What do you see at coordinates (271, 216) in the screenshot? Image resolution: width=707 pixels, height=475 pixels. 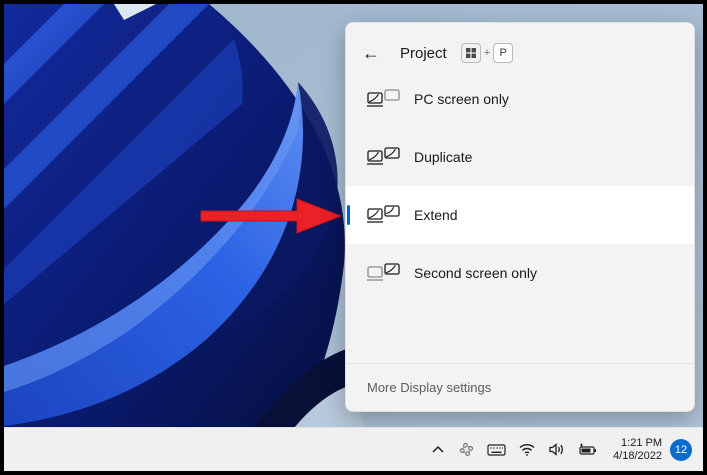 I see `red-arrow-annotation` at bounding box center [271, 216].